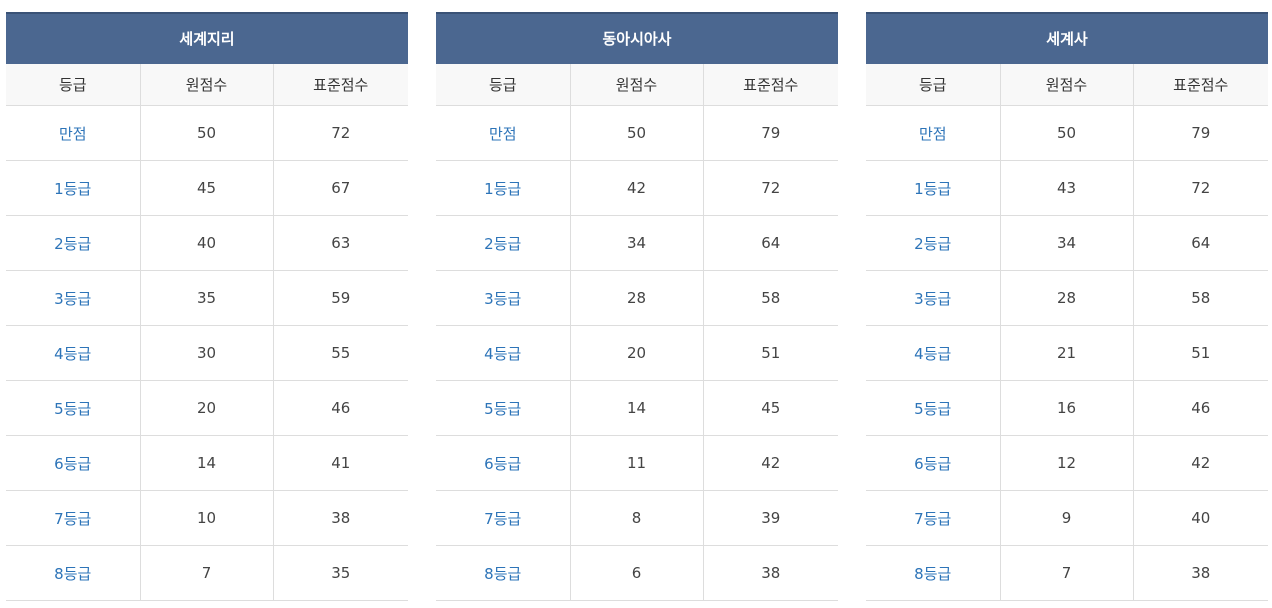 The image size is (1272, 608). I want to click on table-row: 6등급 11 42, so click(637, 463).